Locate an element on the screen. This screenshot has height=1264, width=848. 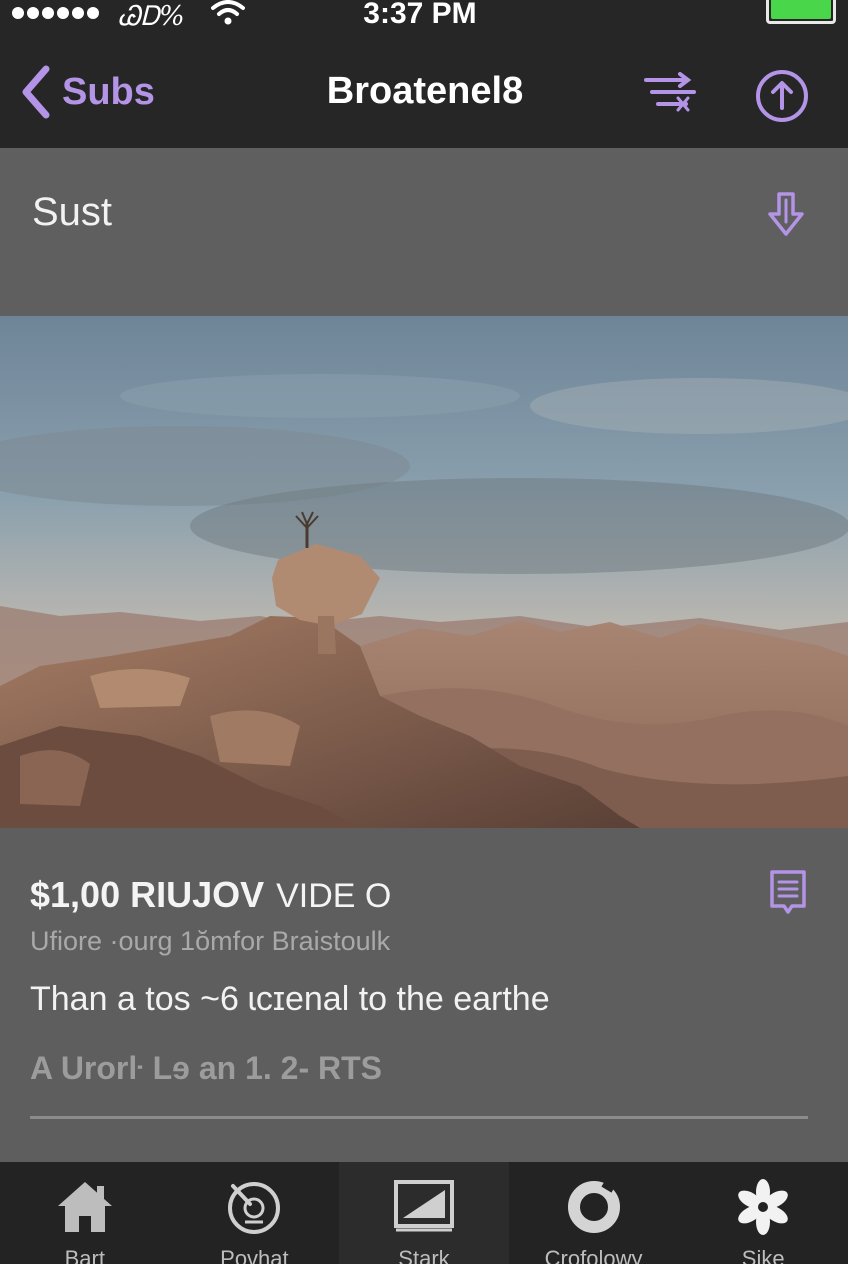
tab-povhat: Povhat is located at coordinates (255, 1213).